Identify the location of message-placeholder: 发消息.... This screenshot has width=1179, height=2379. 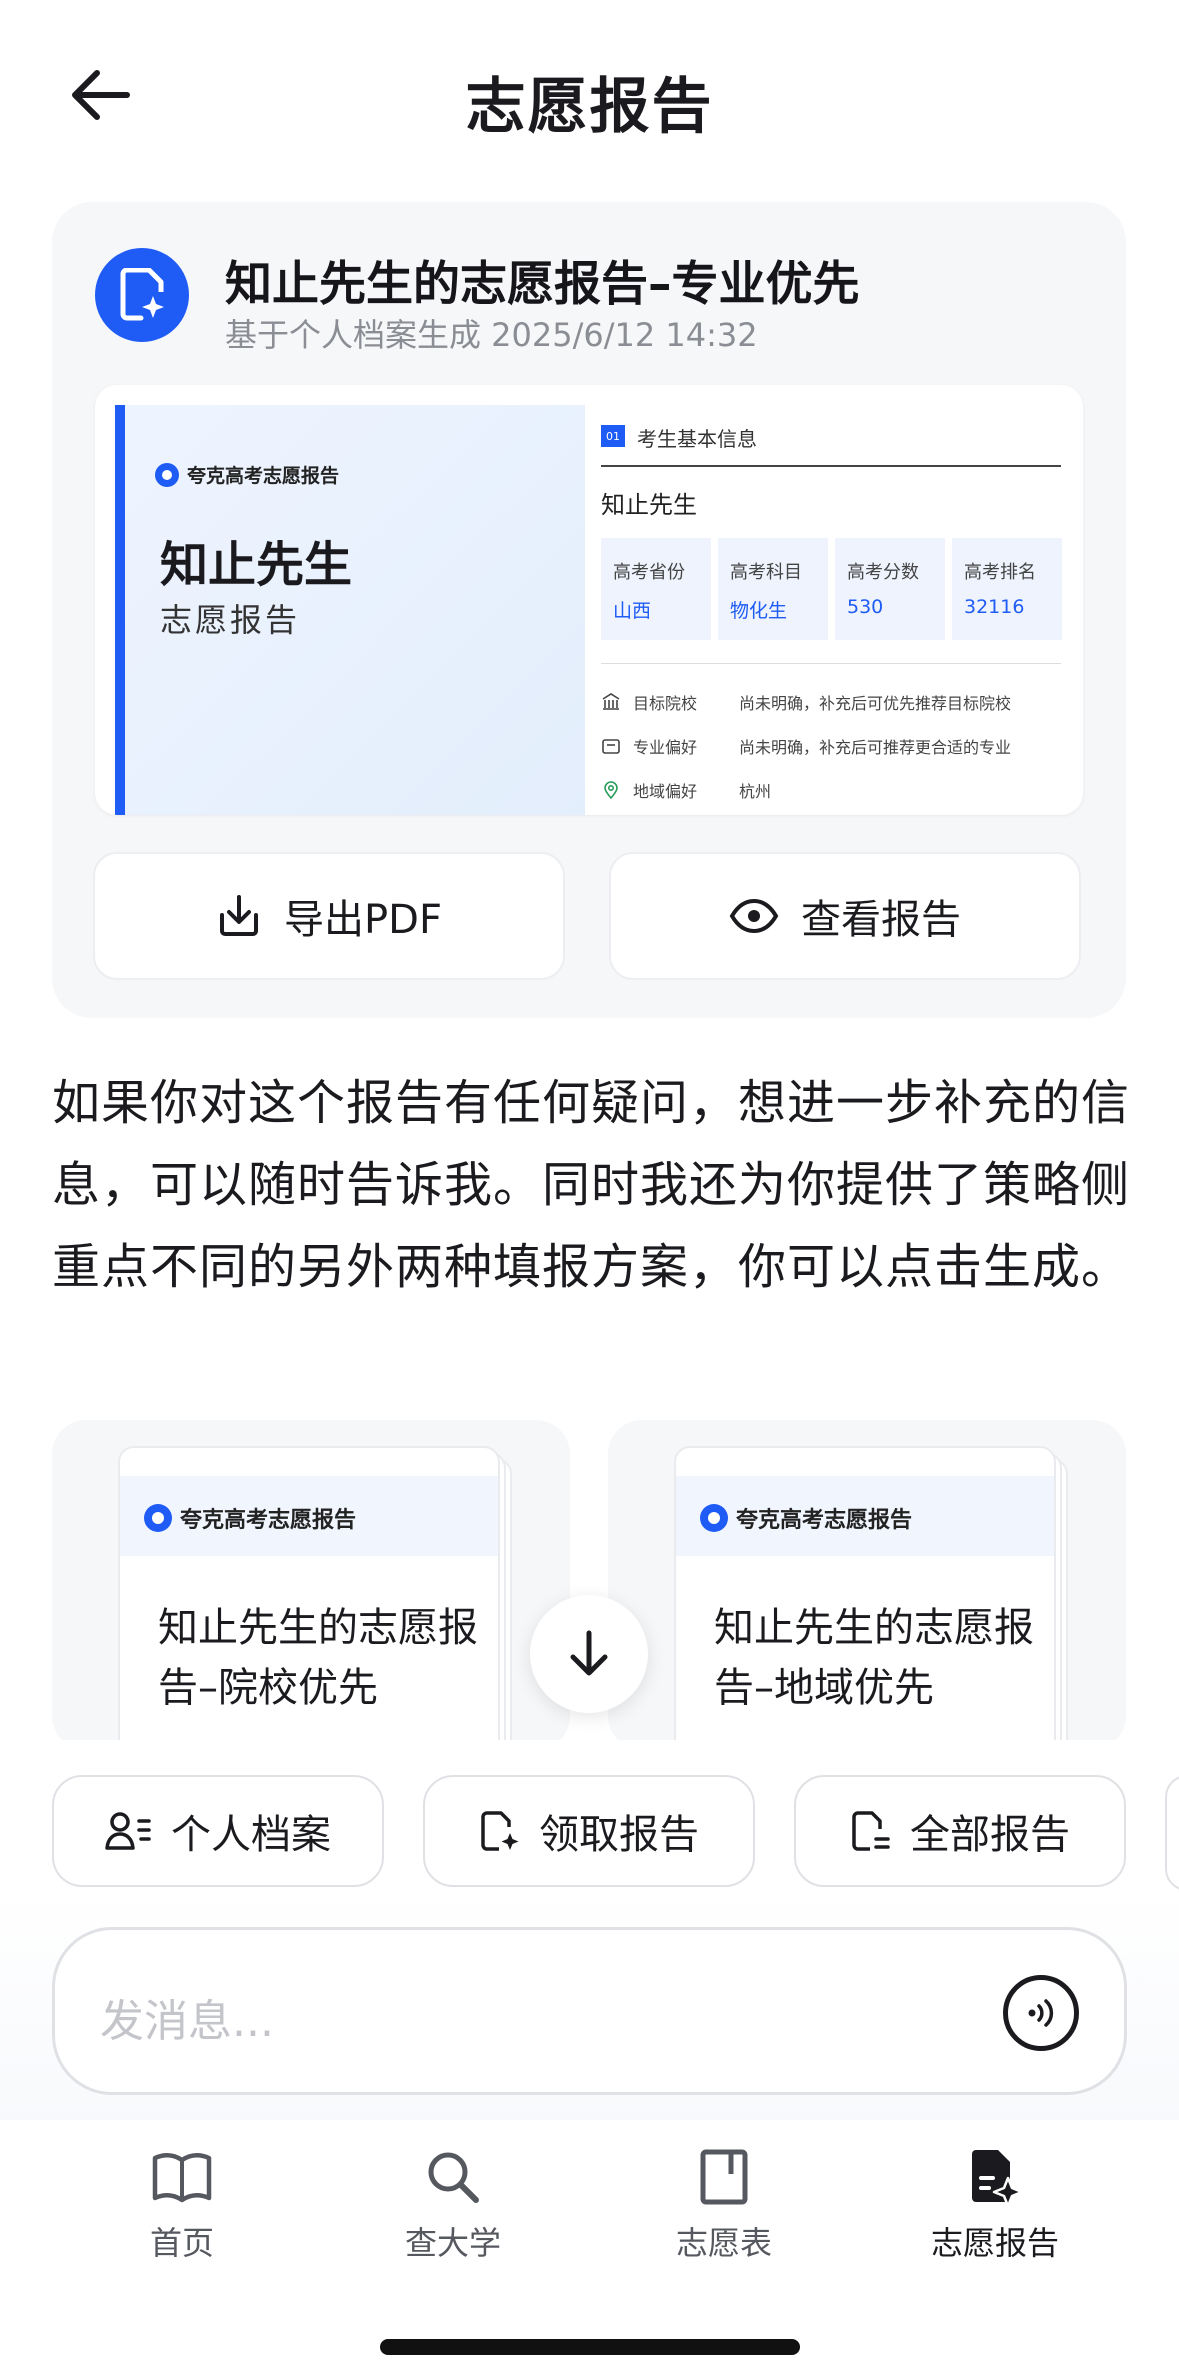
(187, 2021).